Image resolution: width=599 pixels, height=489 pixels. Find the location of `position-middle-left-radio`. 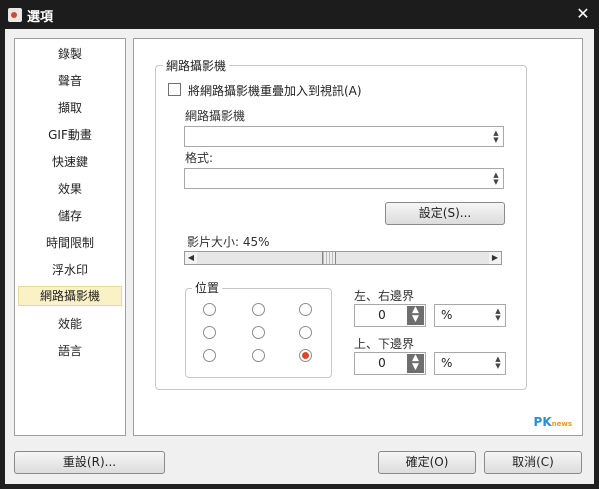

position-middle-left-radio is located at coordinates (209, 332).